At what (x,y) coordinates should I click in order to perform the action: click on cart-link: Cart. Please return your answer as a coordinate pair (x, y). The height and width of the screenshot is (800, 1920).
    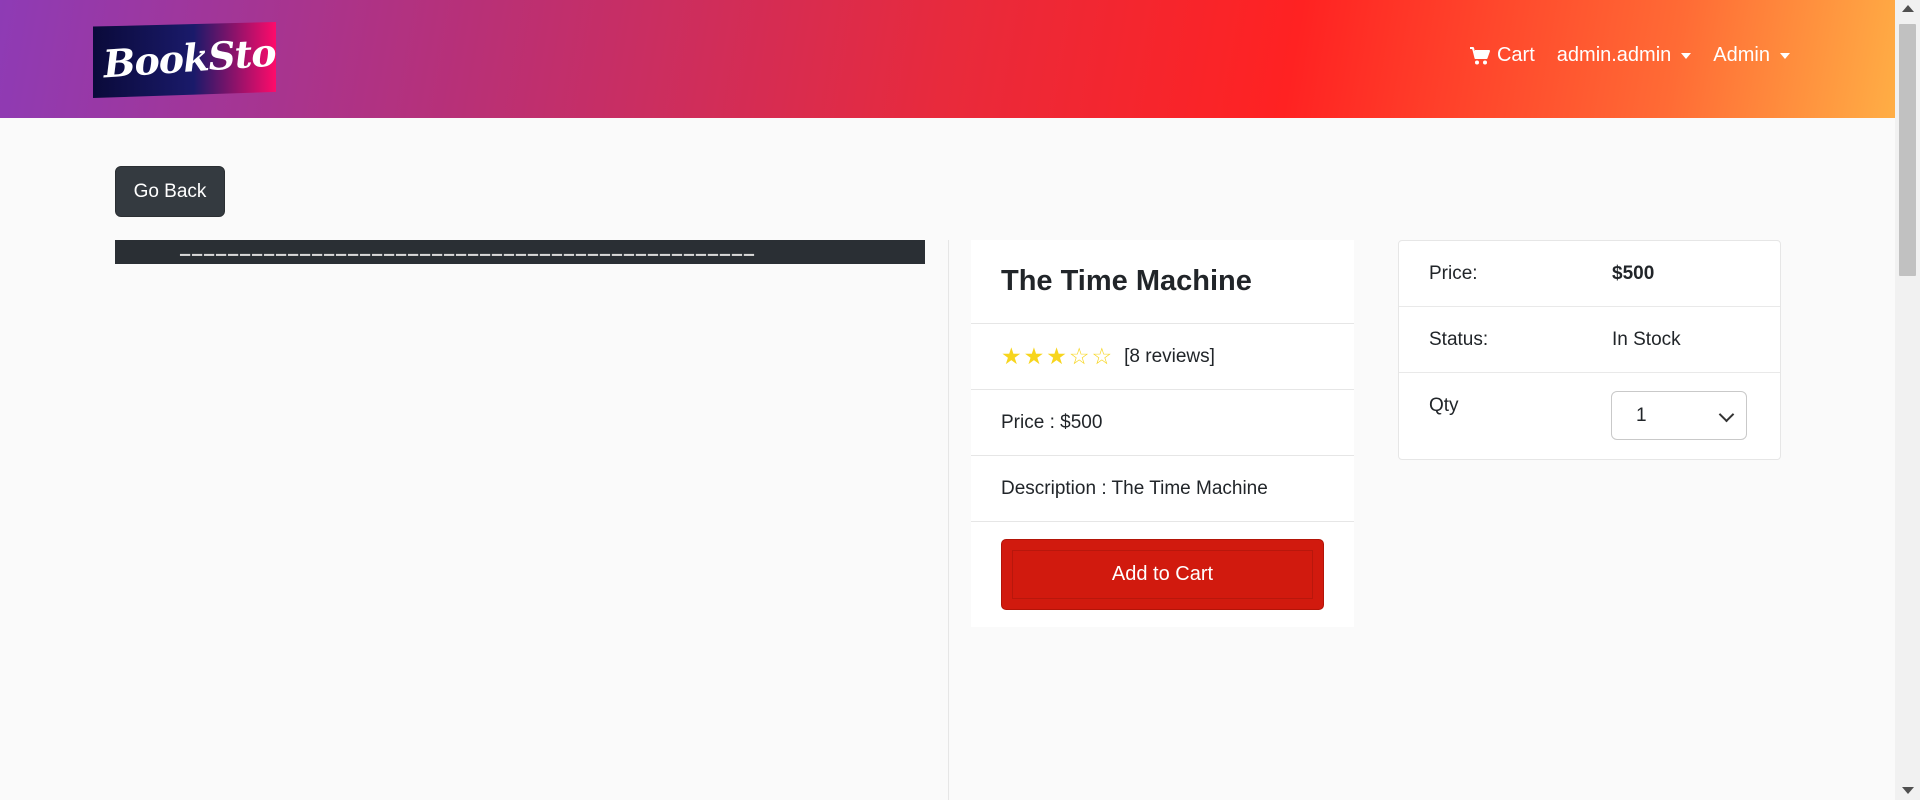
    Looking at the image, I should click on (1502, 55).